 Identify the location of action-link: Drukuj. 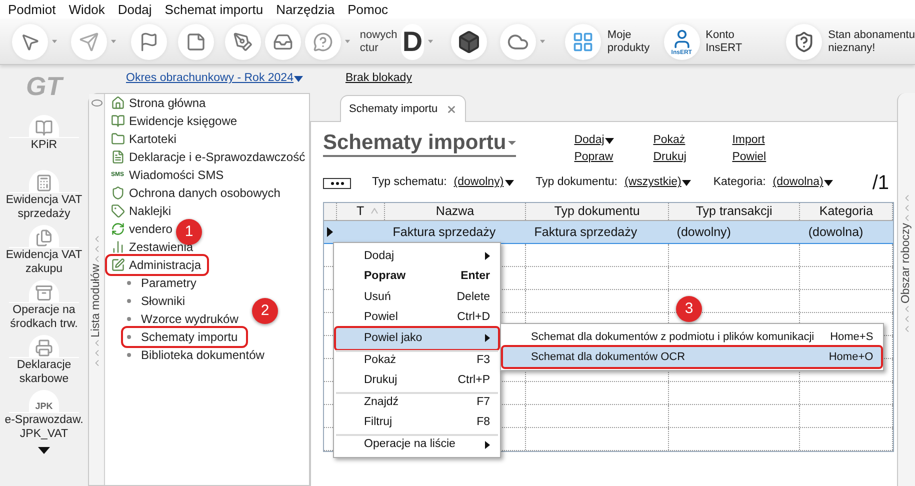
(669, 157).